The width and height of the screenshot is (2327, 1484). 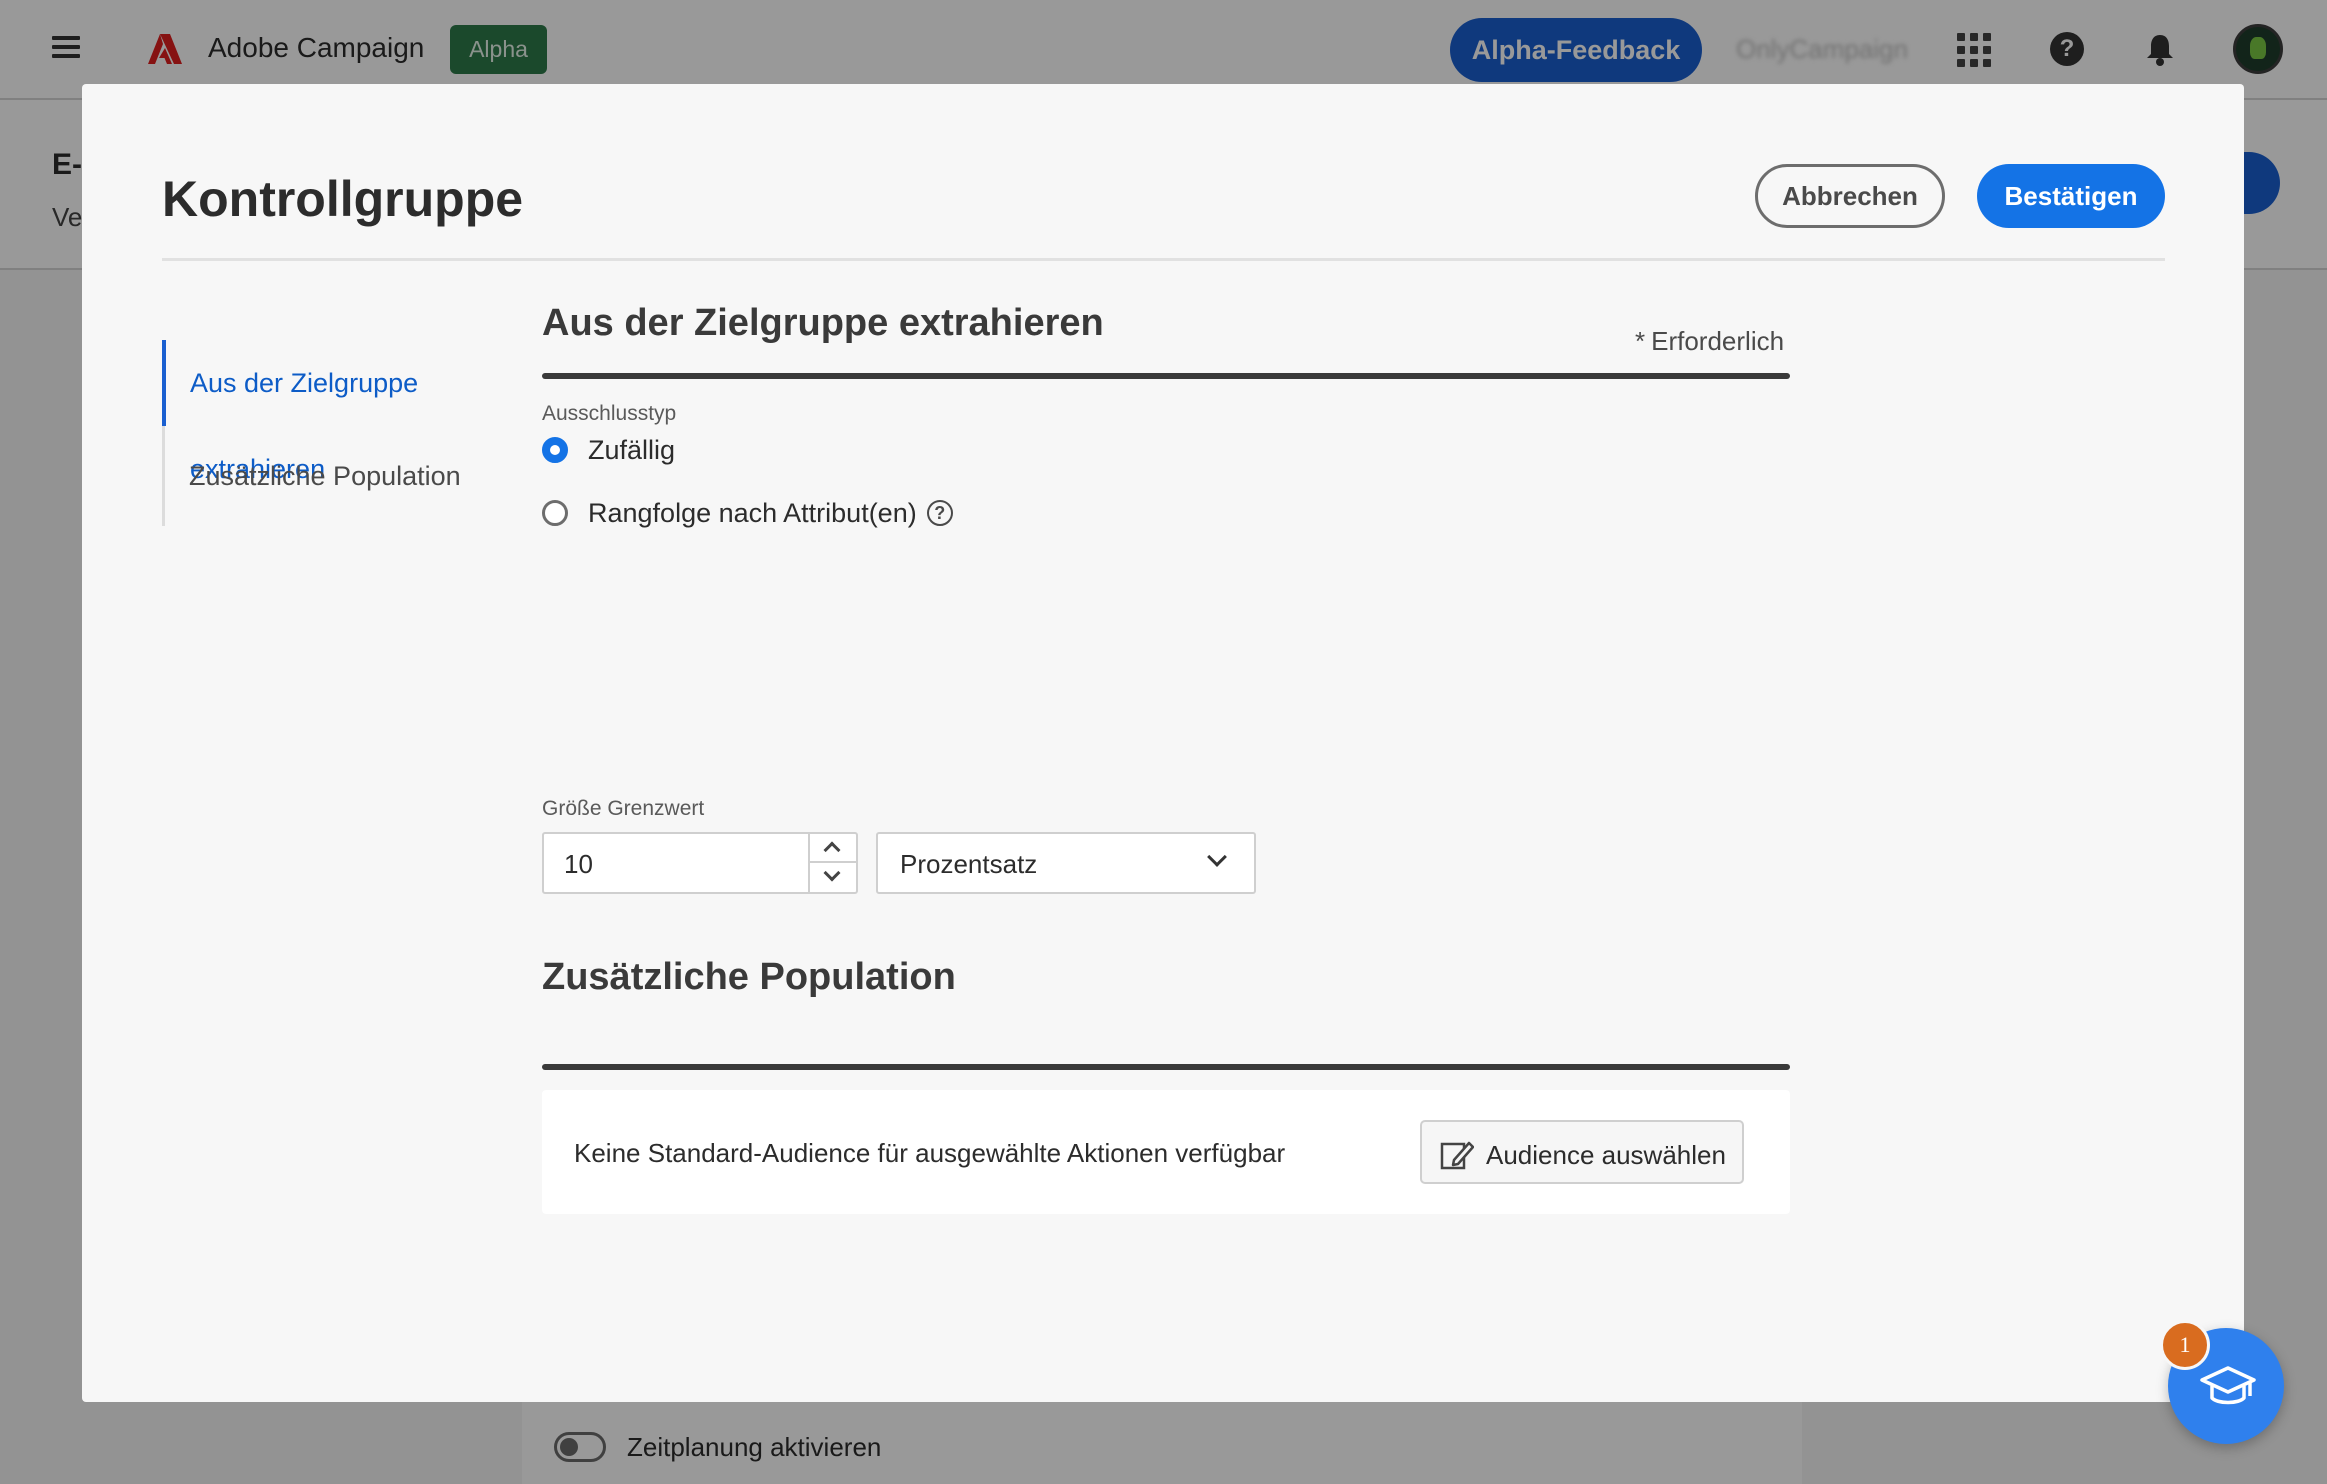 What do you see at coordinates (555, 513) in the screenshot?
I see `radio-rank-by-attribute` at bounding box center [555, 513].